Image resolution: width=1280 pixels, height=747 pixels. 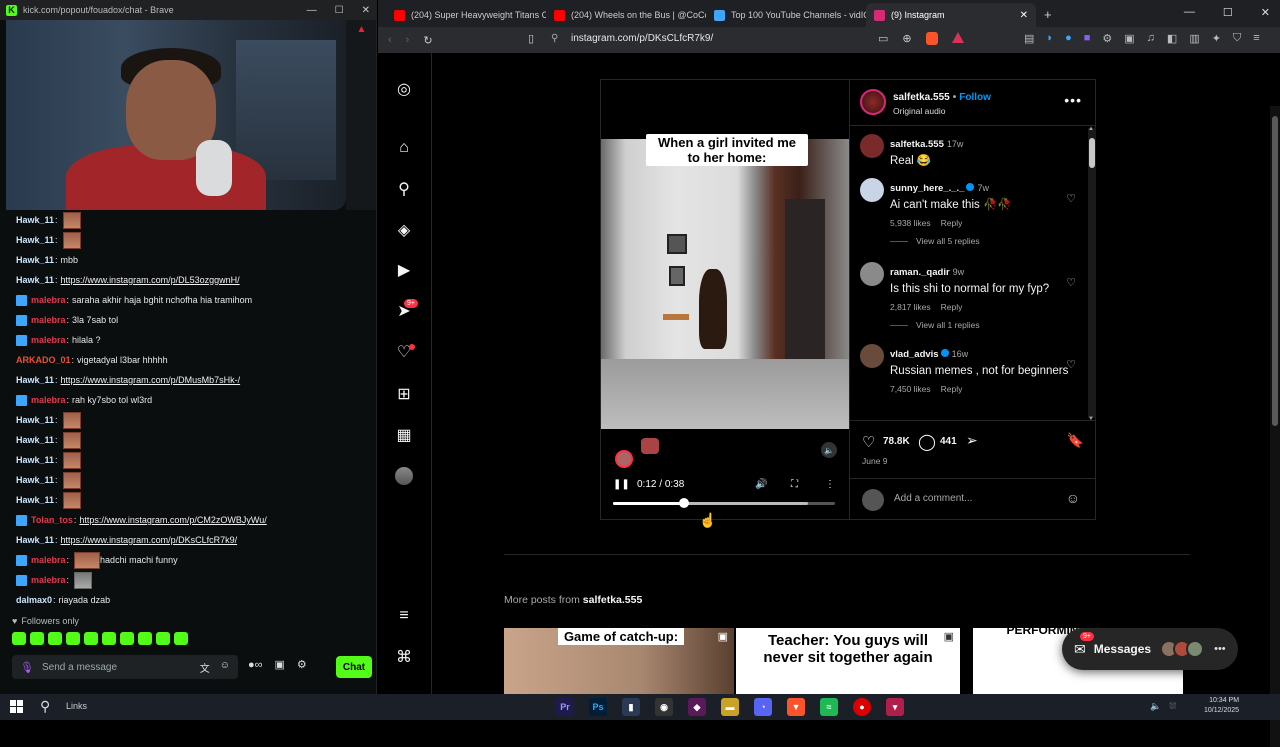 What do you see at coordinates (906, 38) in the screenshot?
I see `zoom-icon: ⊕` at bounding box center [906, 38].